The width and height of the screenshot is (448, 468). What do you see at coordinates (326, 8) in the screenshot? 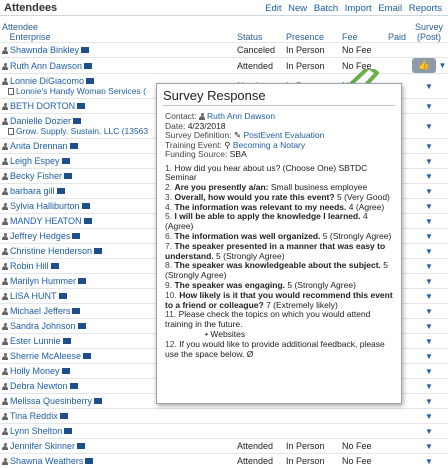
I see `batch-link: Batch` at bounding box center [326, 8].